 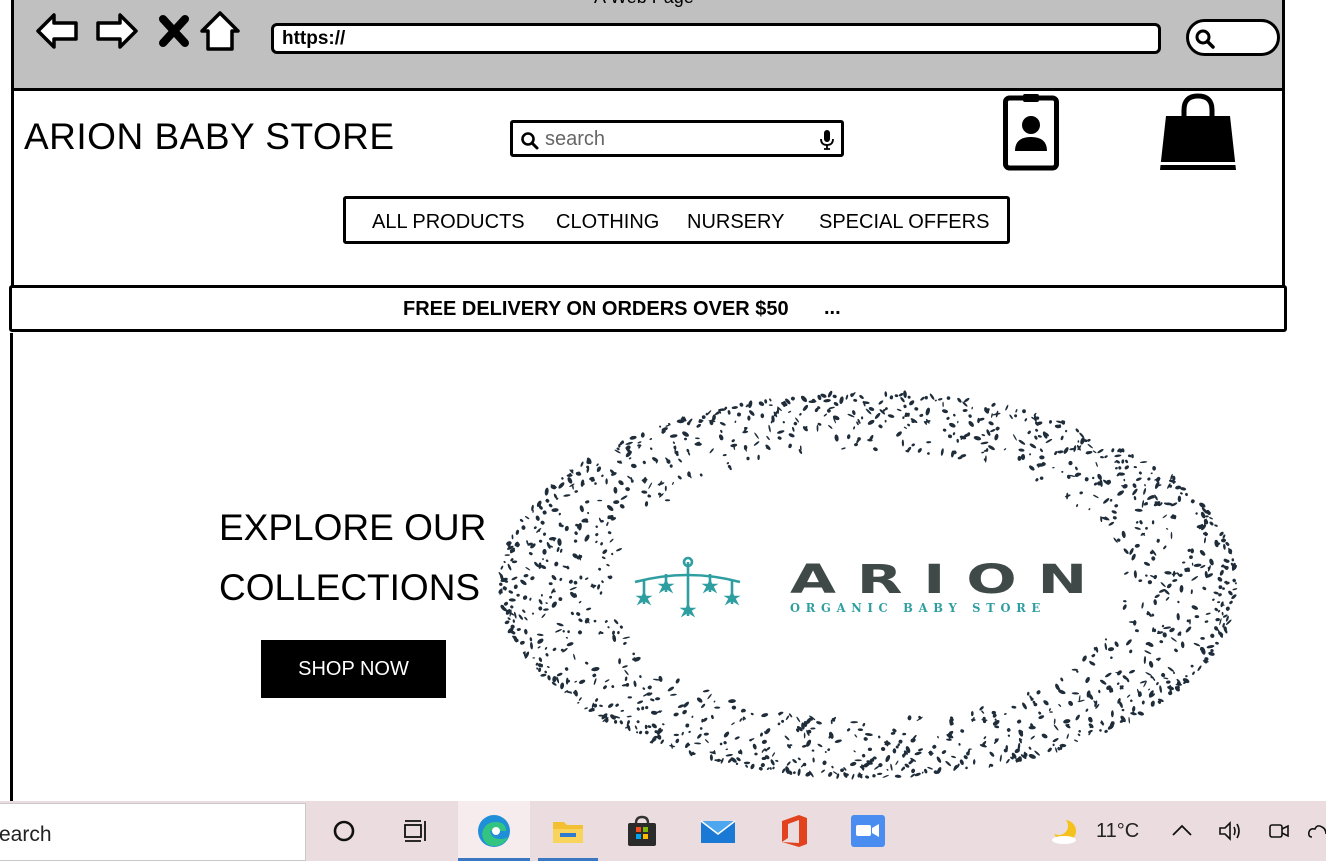 What do you see at coordinates (416, 831) in the screenshot?
I see `task-view-button` at bounding box center [416, 831].